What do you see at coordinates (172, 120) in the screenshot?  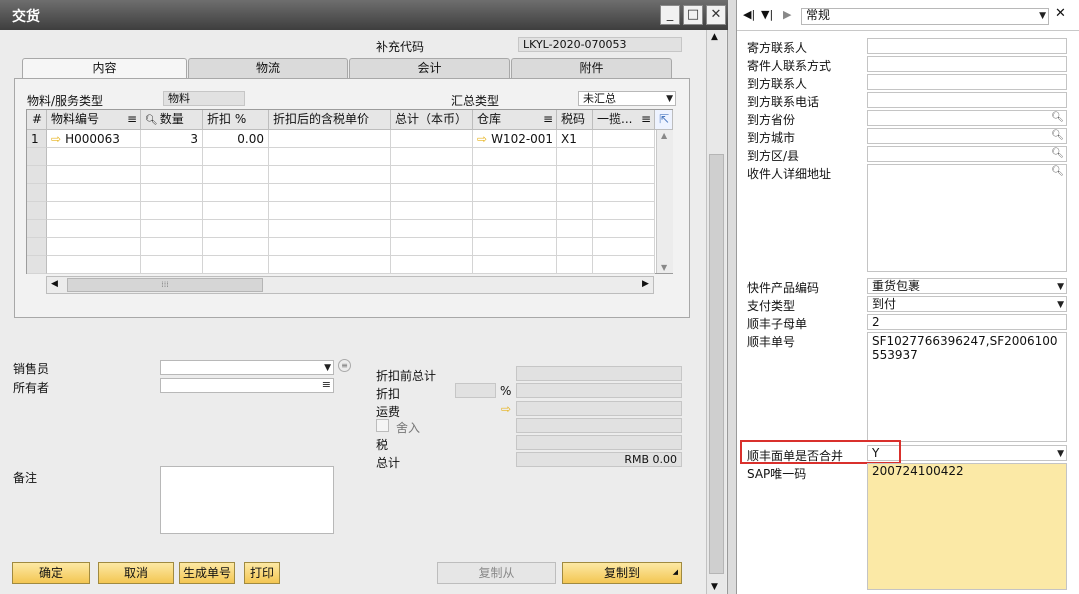 I see `column-header: 🔍︎ 数量` at bounding box center [172, 120].